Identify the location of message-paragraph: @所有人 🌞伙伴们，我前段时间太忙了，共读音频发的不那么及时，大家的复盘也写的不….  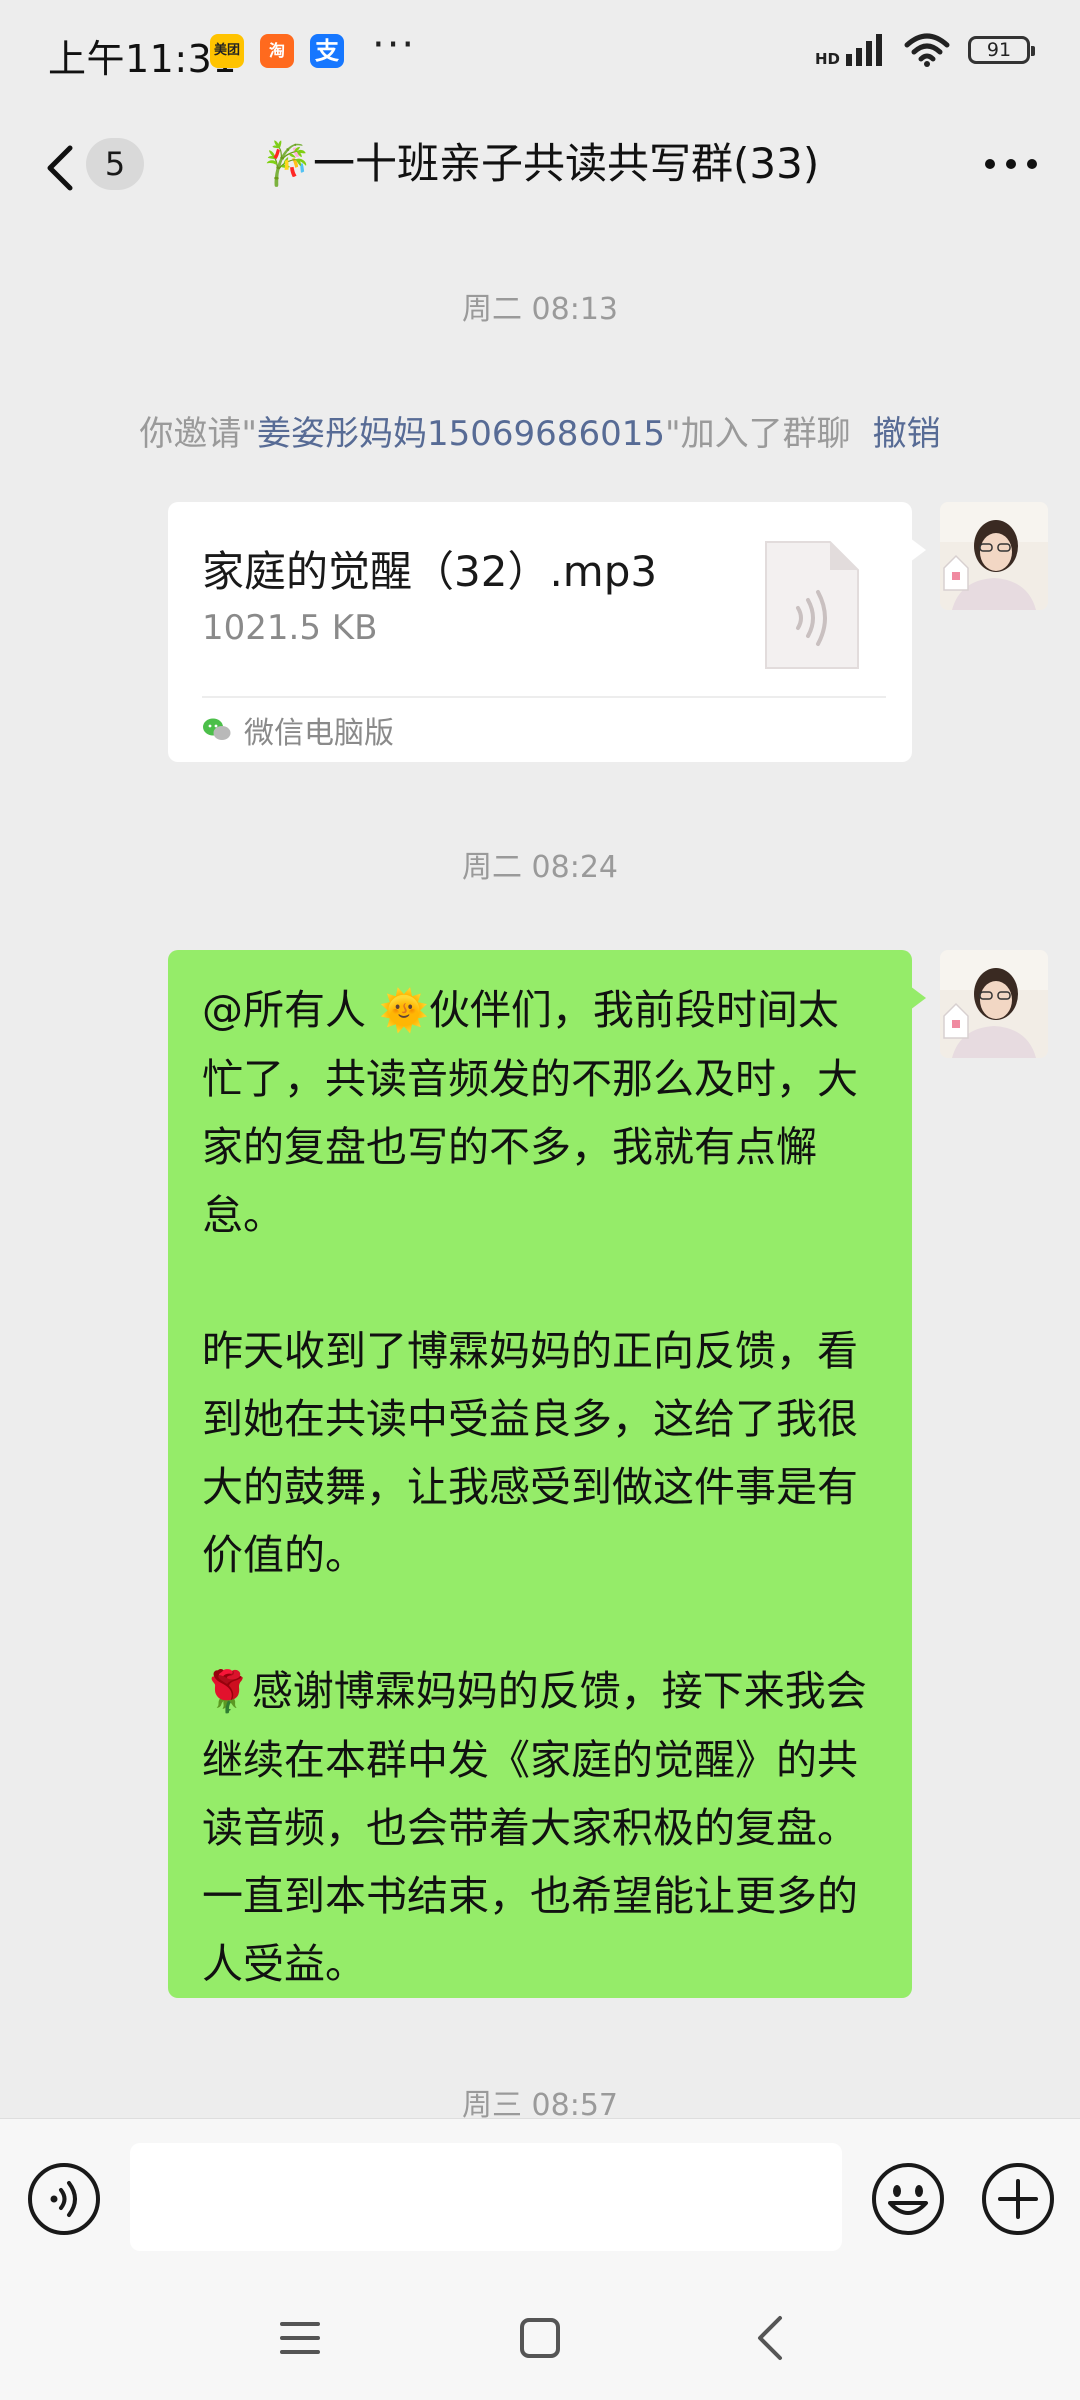
(540, 1112).